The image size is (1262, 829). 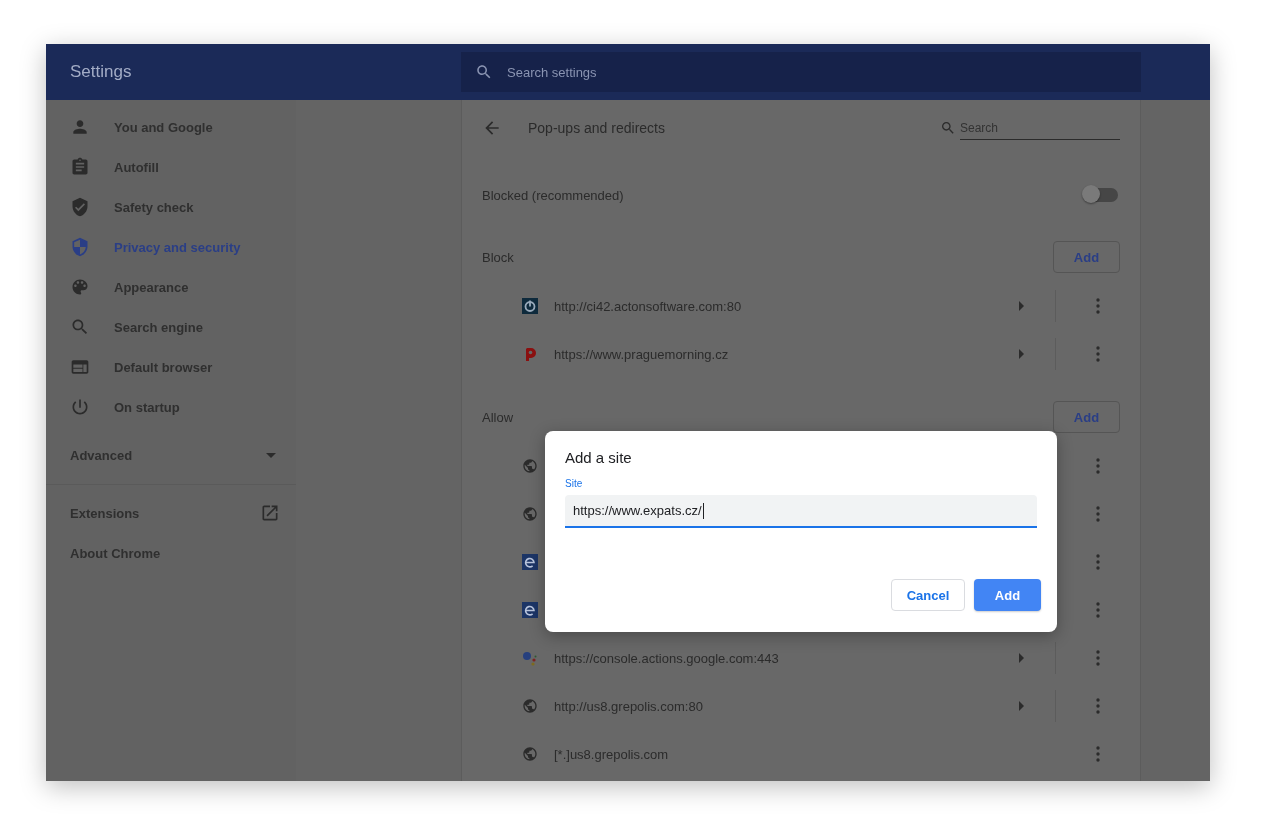 What do you see at coordinates (611, 754) in the screenshot?
I see `site-url: [*.]us8.grepolis.com` at bounding box center [611, 754].